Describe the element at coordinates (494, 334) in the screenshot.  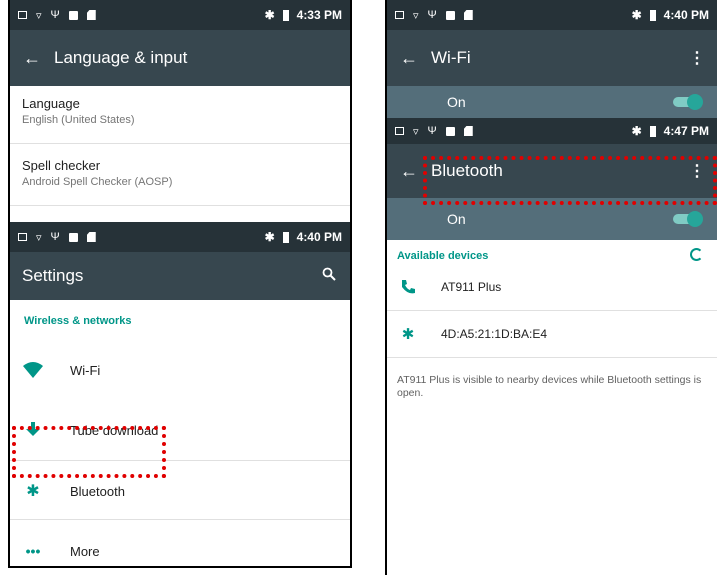
I see `device-name: 4D:A5:21:1D:BA:E4` at that location.